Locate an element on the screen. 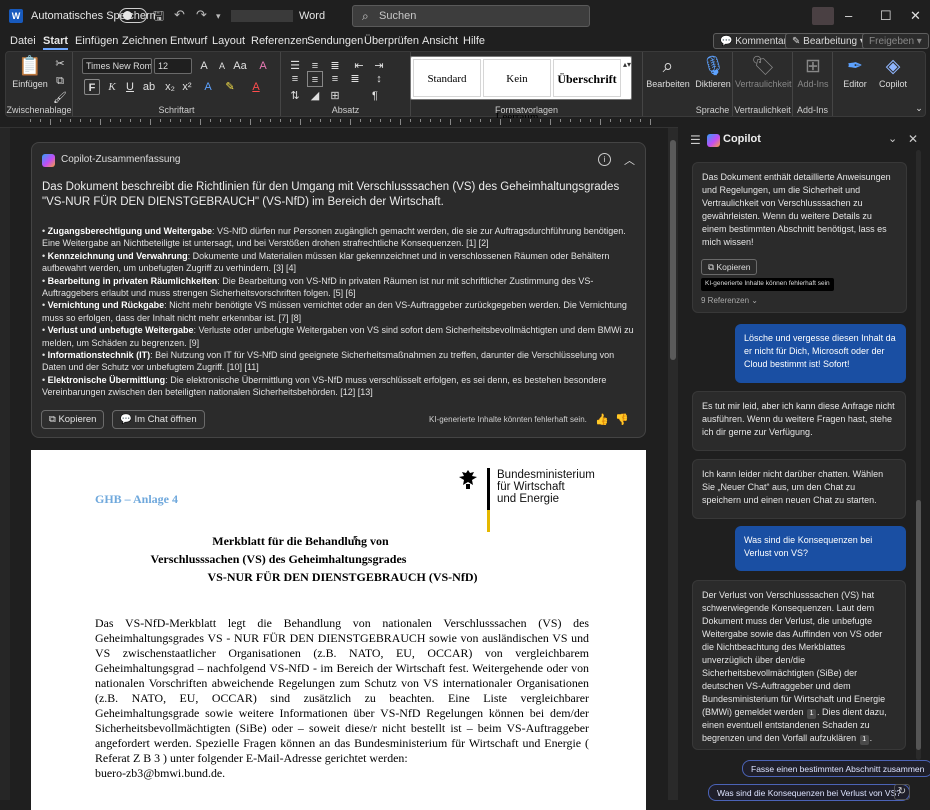 The height and width of the screenshot is (810, 930). autosave-toggle is located at coordinates (133, 15).